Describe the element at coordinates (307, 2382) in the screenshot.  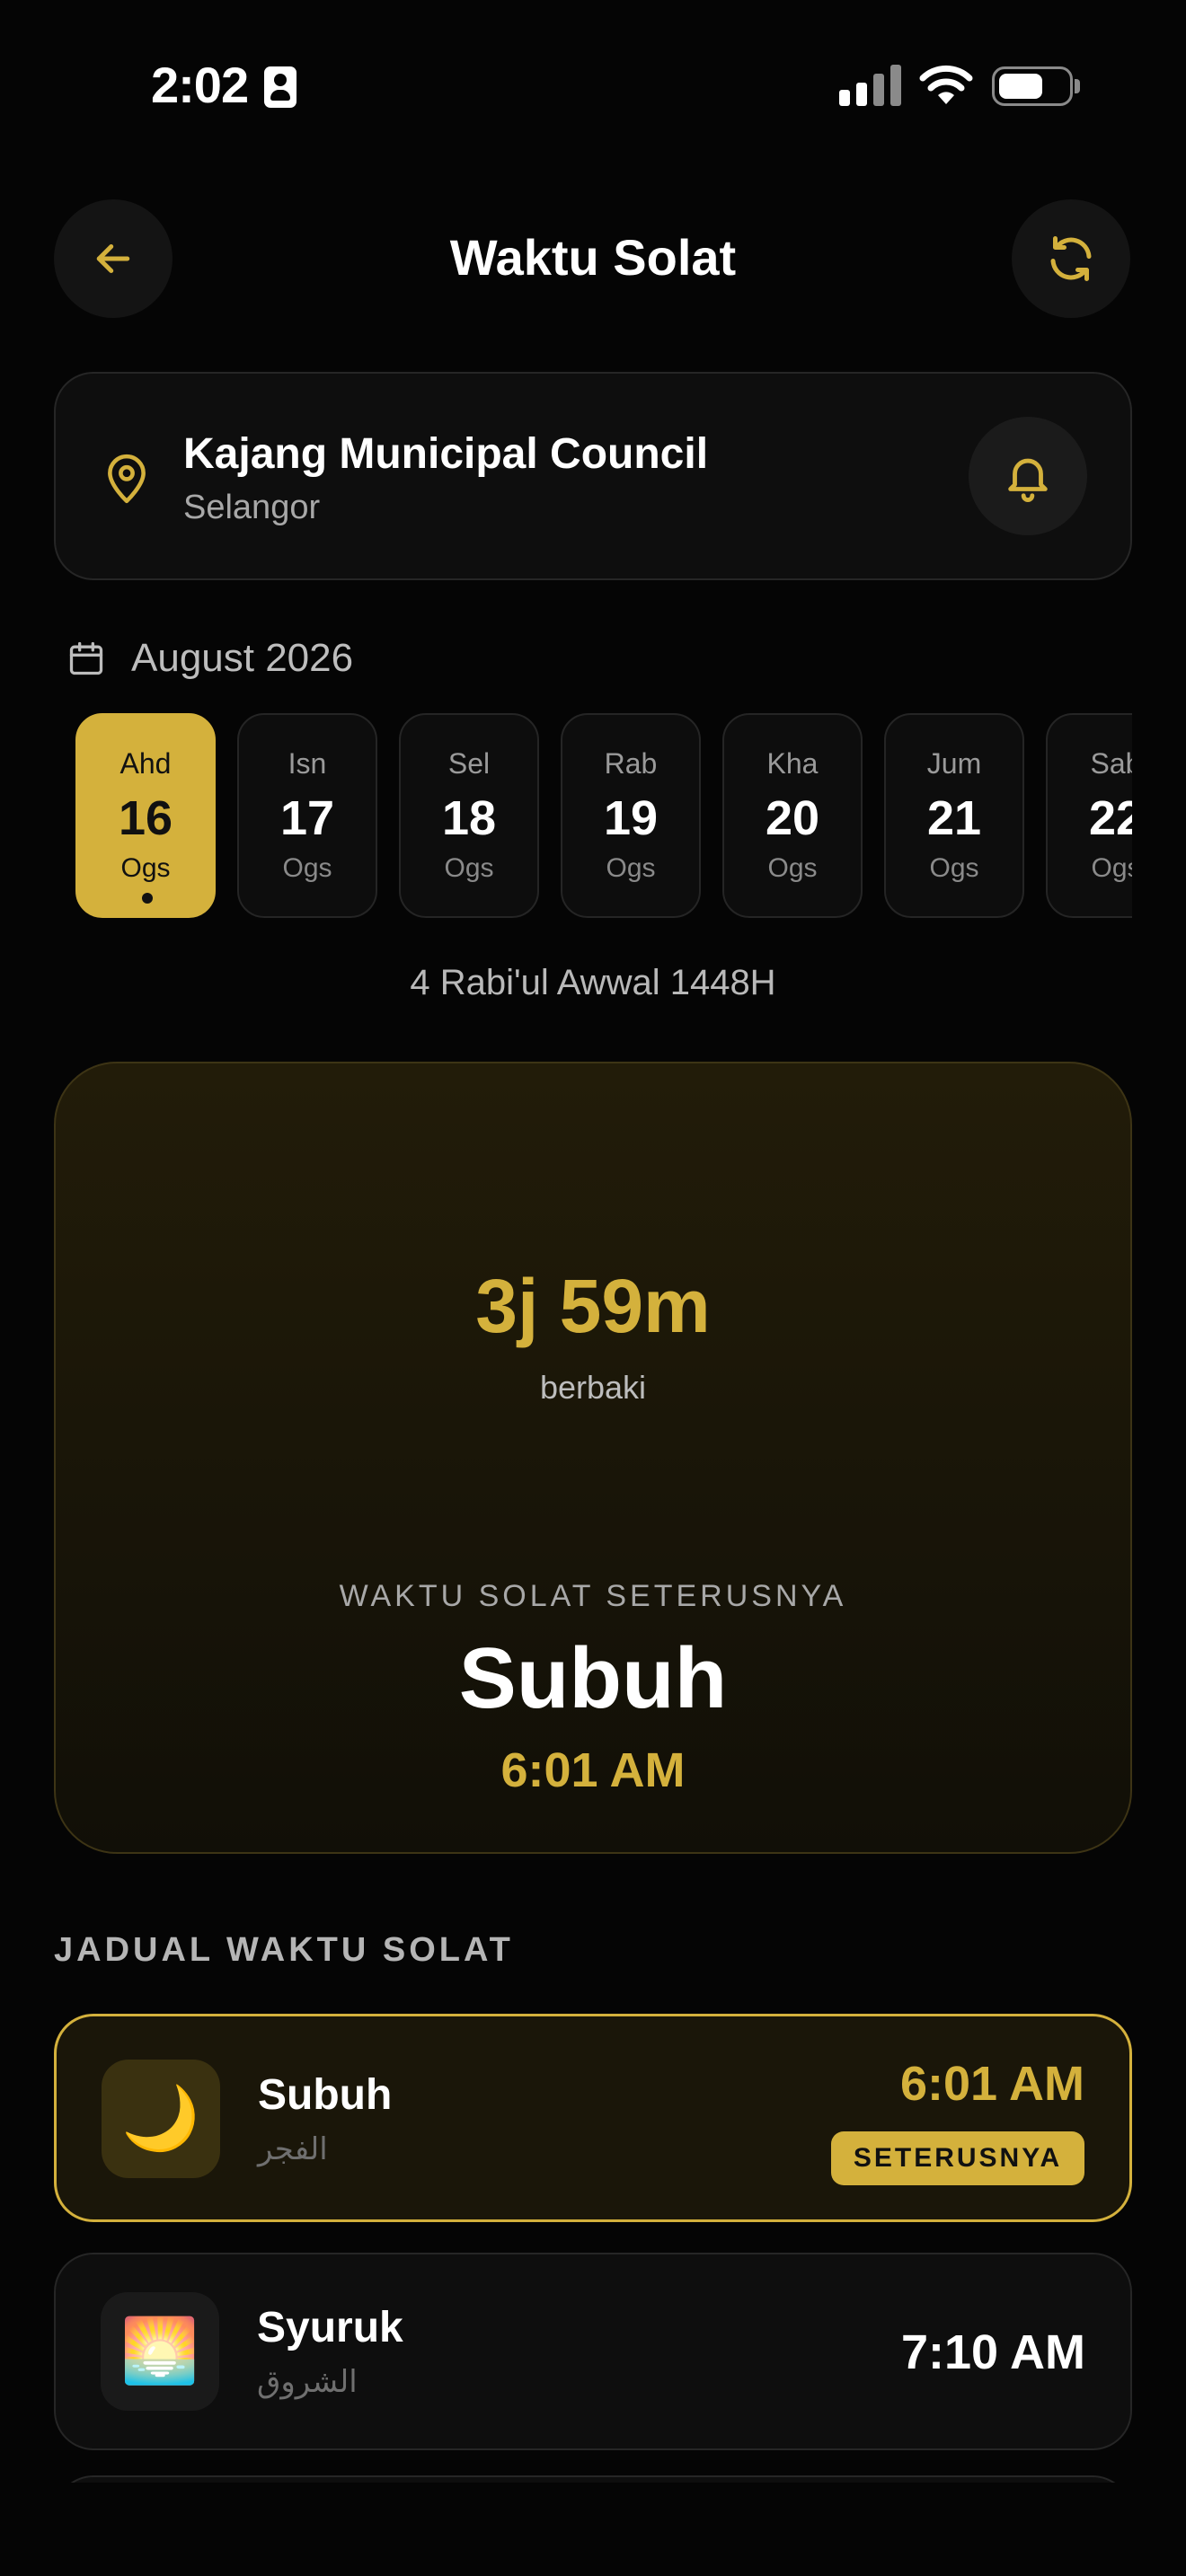
I see `prayer-arabic-name: الشروق` at that location.